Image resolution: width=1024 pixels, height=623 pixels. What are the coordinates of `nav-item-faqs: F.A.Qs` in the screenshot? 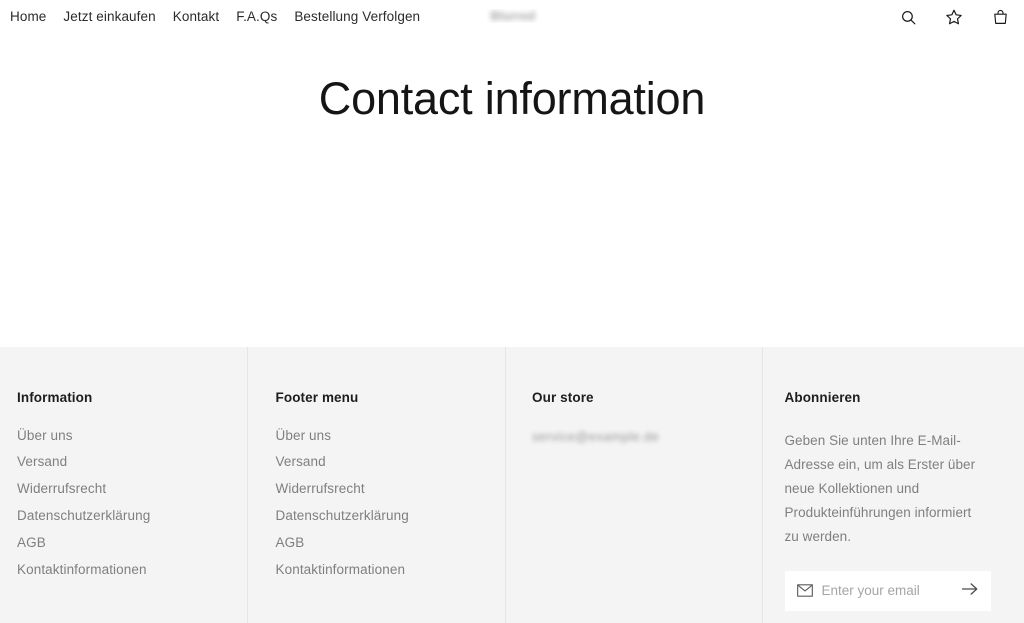 It's located at (256, 17).